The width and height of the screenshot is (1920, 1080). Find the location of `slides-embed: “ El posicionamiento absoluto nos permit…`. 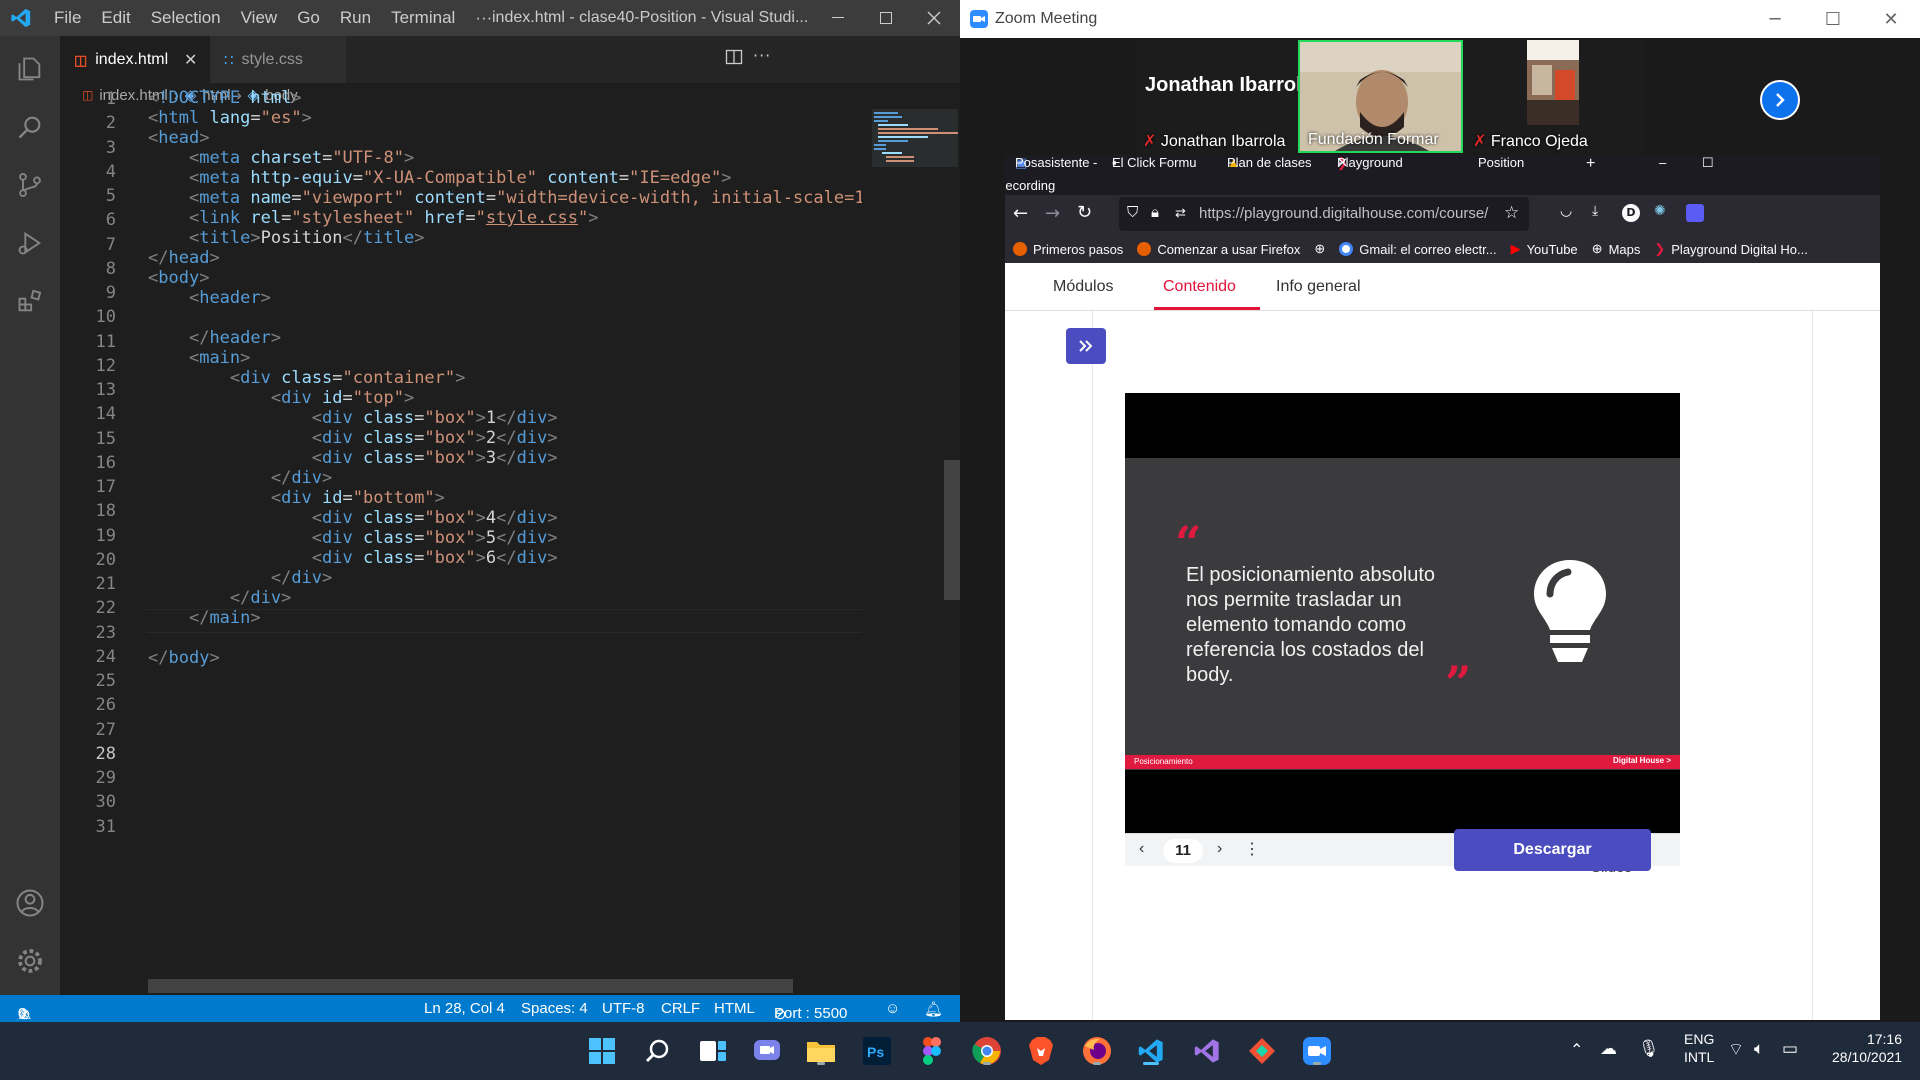

slides-embed: “ El posicionamiento absoluto nos permit… is located at coordinates (1402, 634).